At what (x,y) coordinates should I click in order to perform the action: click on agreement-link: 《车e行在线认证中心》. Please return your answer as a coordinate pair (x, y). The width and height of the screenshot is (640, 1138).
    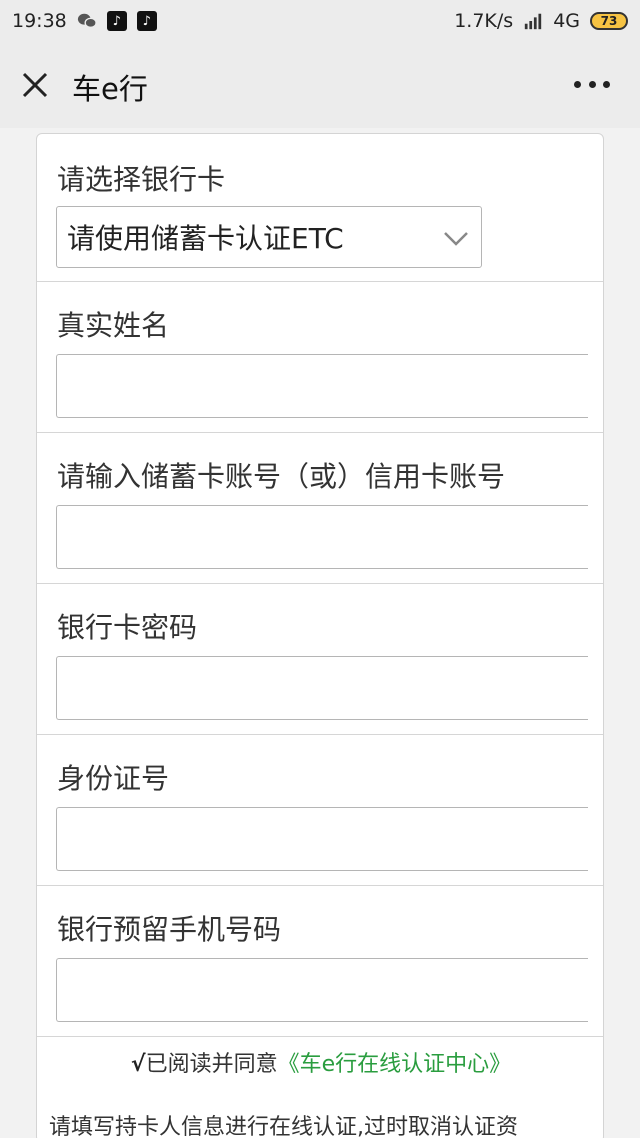
    Looking at the image, I should click on (395, 1064).